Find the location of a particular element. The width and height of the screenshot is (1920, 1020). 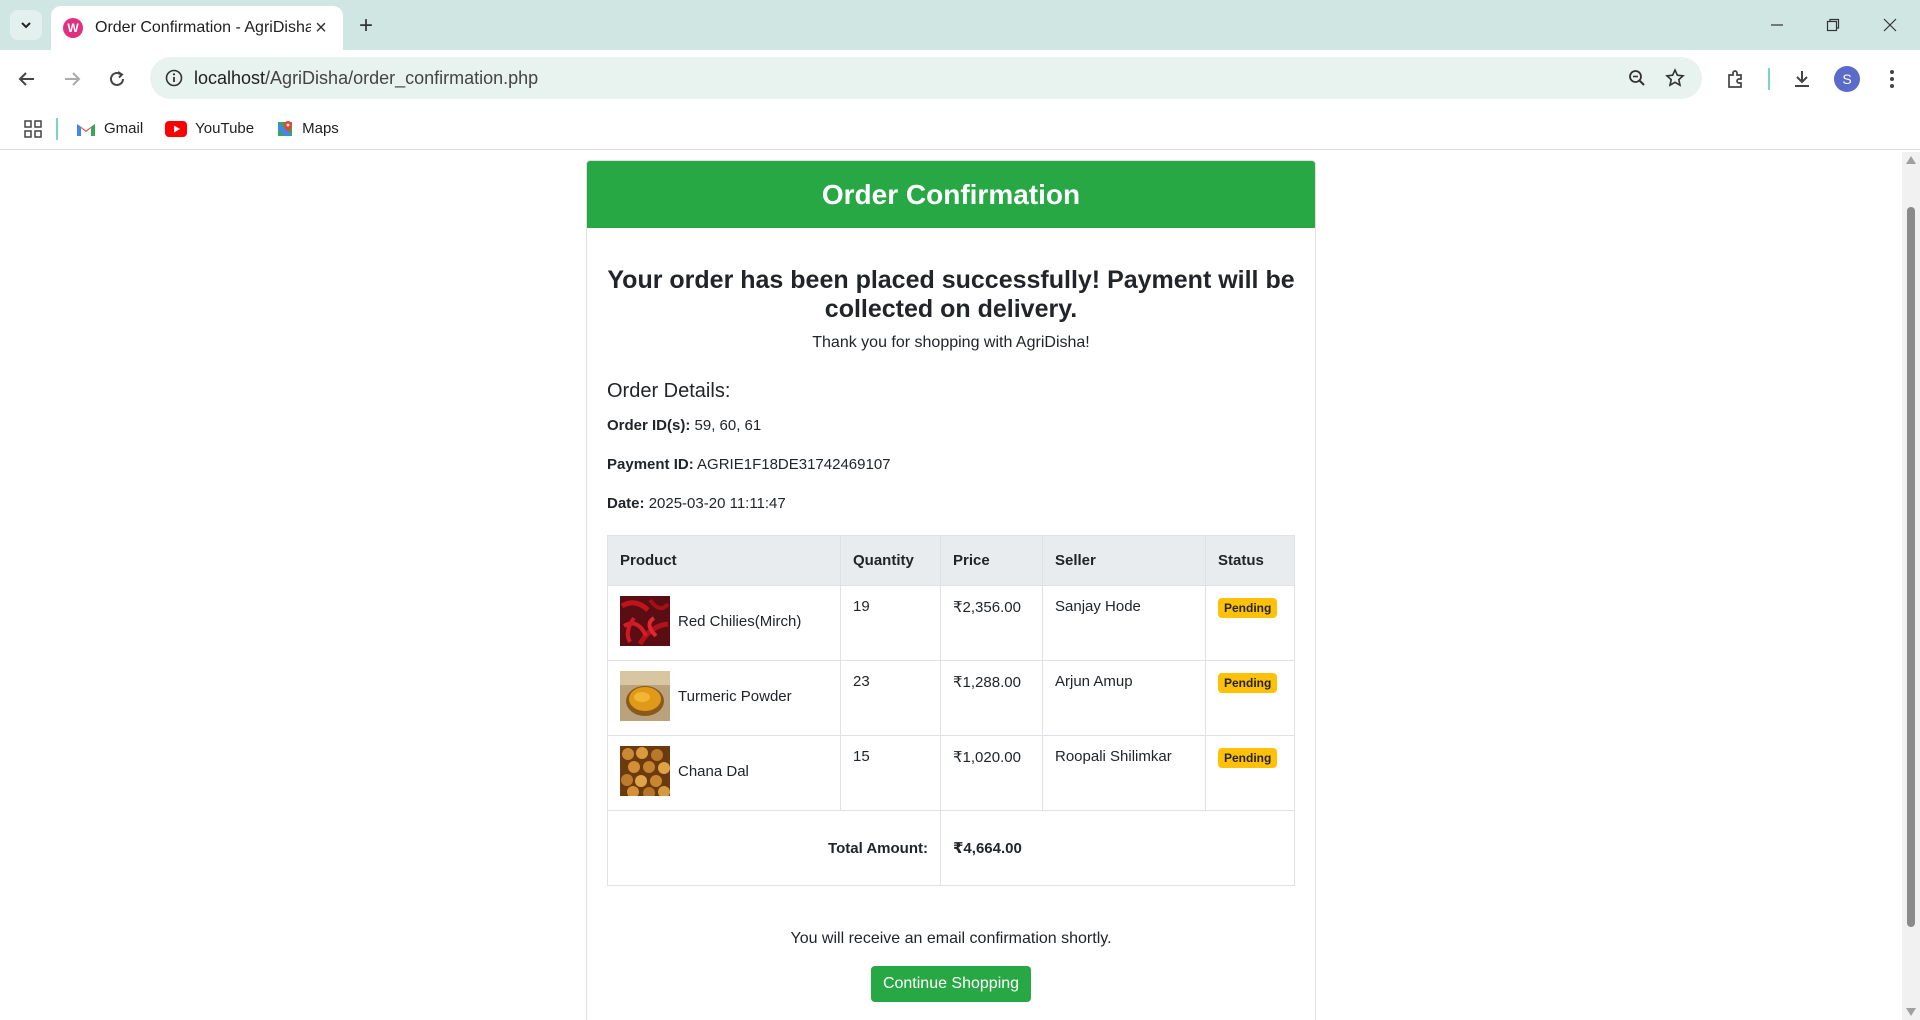

extensions-icon is located at coordinates (1735, 79).